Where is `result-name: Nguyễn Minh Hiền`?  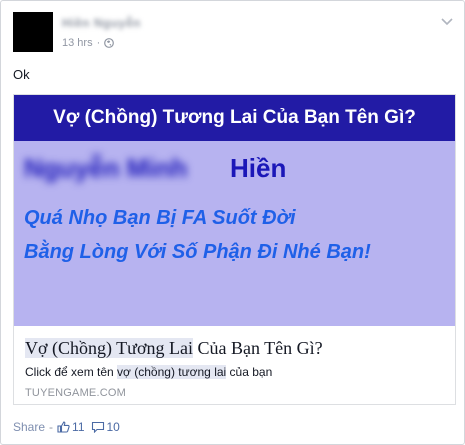
result-name: Nguyễn Minh Hiền is located at coordinates (155, 168).